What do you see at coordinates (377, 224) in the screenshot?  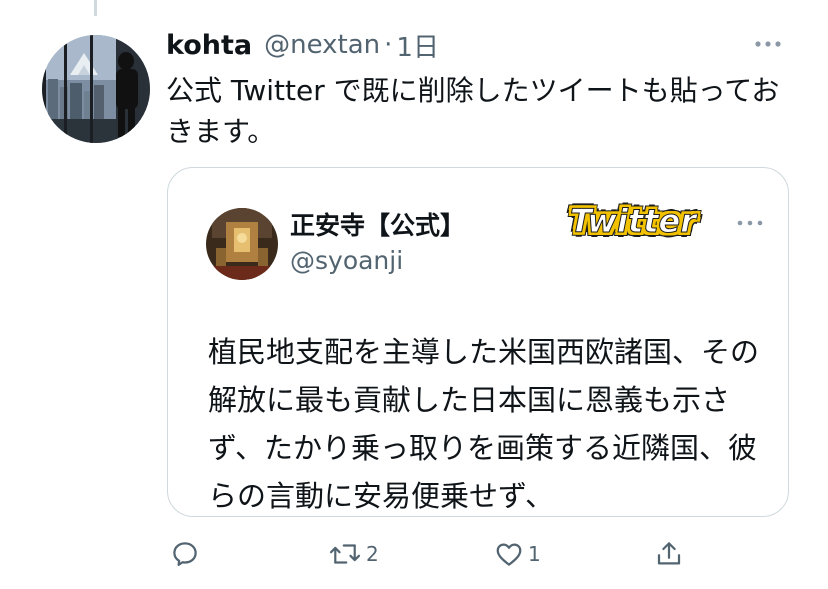 I see `quoted-display-name: 正安寺【公式】` at bounding box center [377, 224].